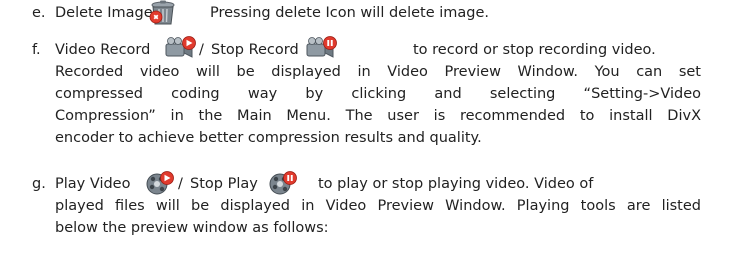 Image resolution: width=739 pixels, height=271 pixels. What do you see at coordinates (456, 184) in the screenshot?
I see `play-video-line1-tail: to play or stop playing video. Video of` at bounding box center [456, 184].